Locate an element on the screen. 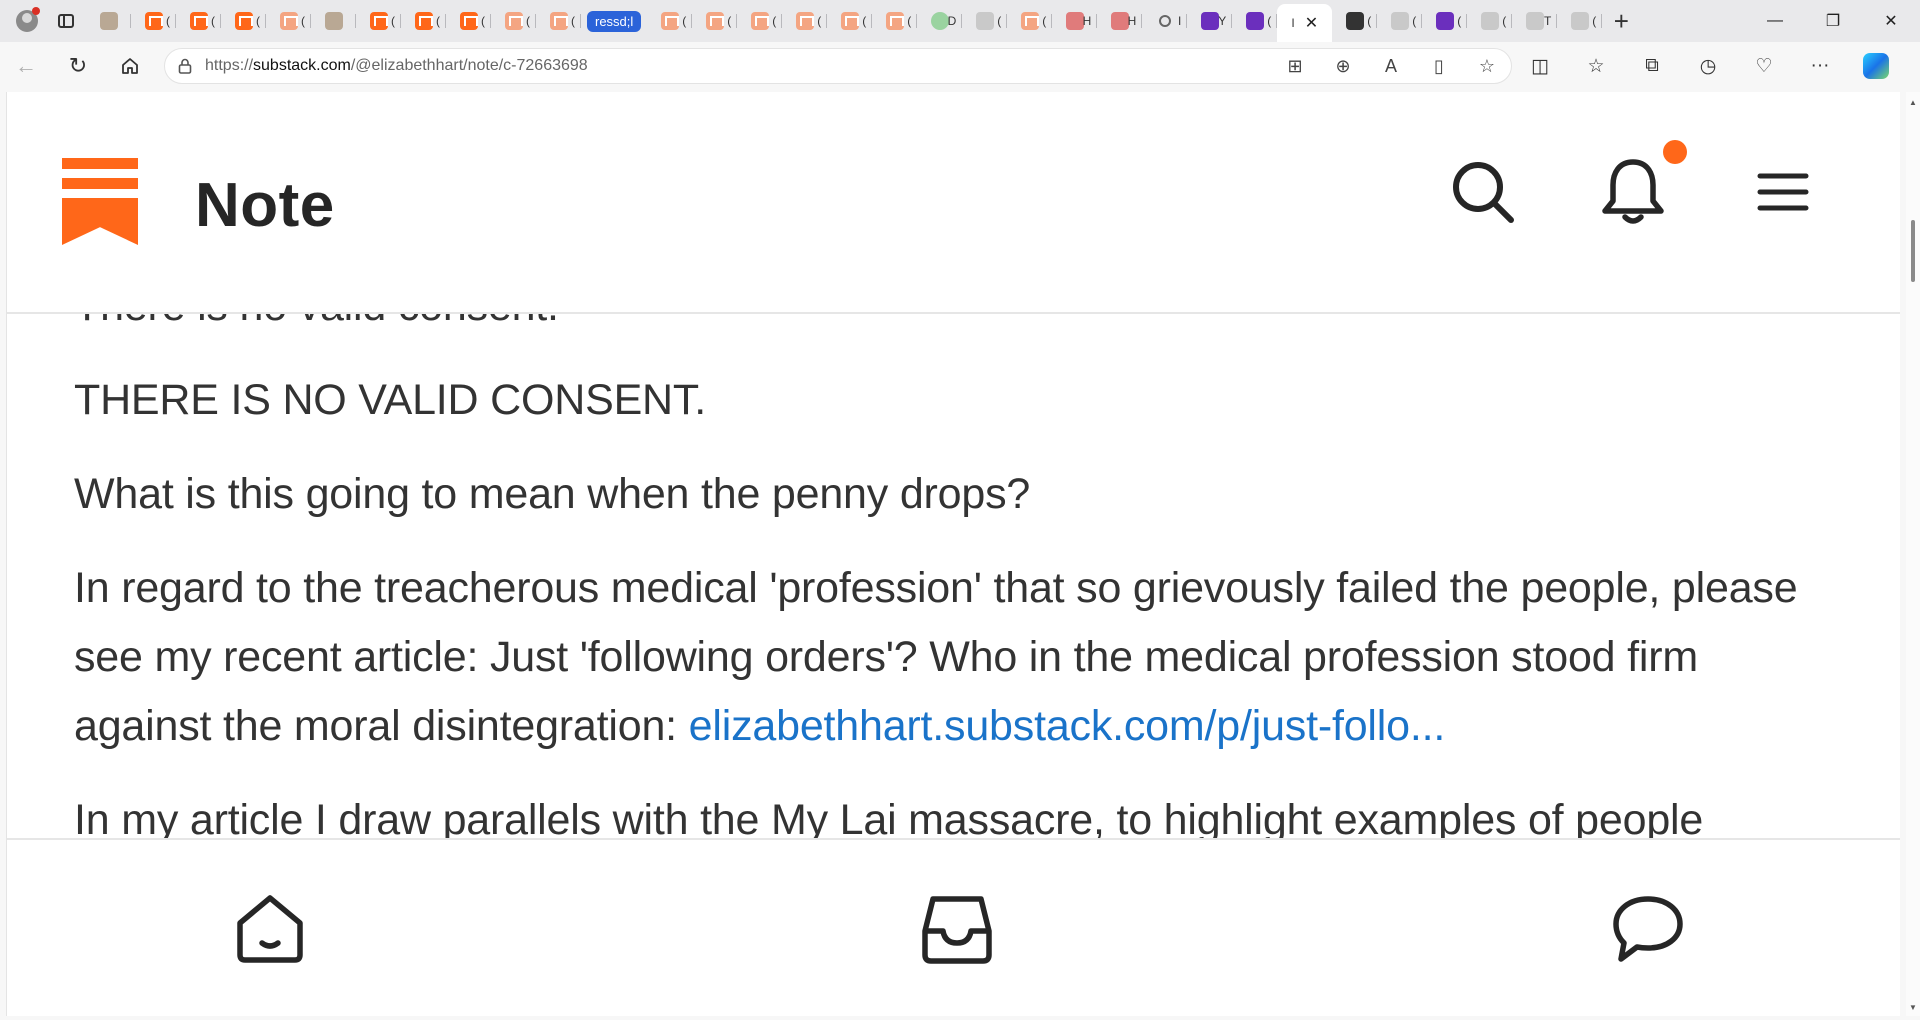 Image resolution: width=1920 pixels, height=1020 pixels. close-icon: ✕ is located at coordinates (1891, 21).